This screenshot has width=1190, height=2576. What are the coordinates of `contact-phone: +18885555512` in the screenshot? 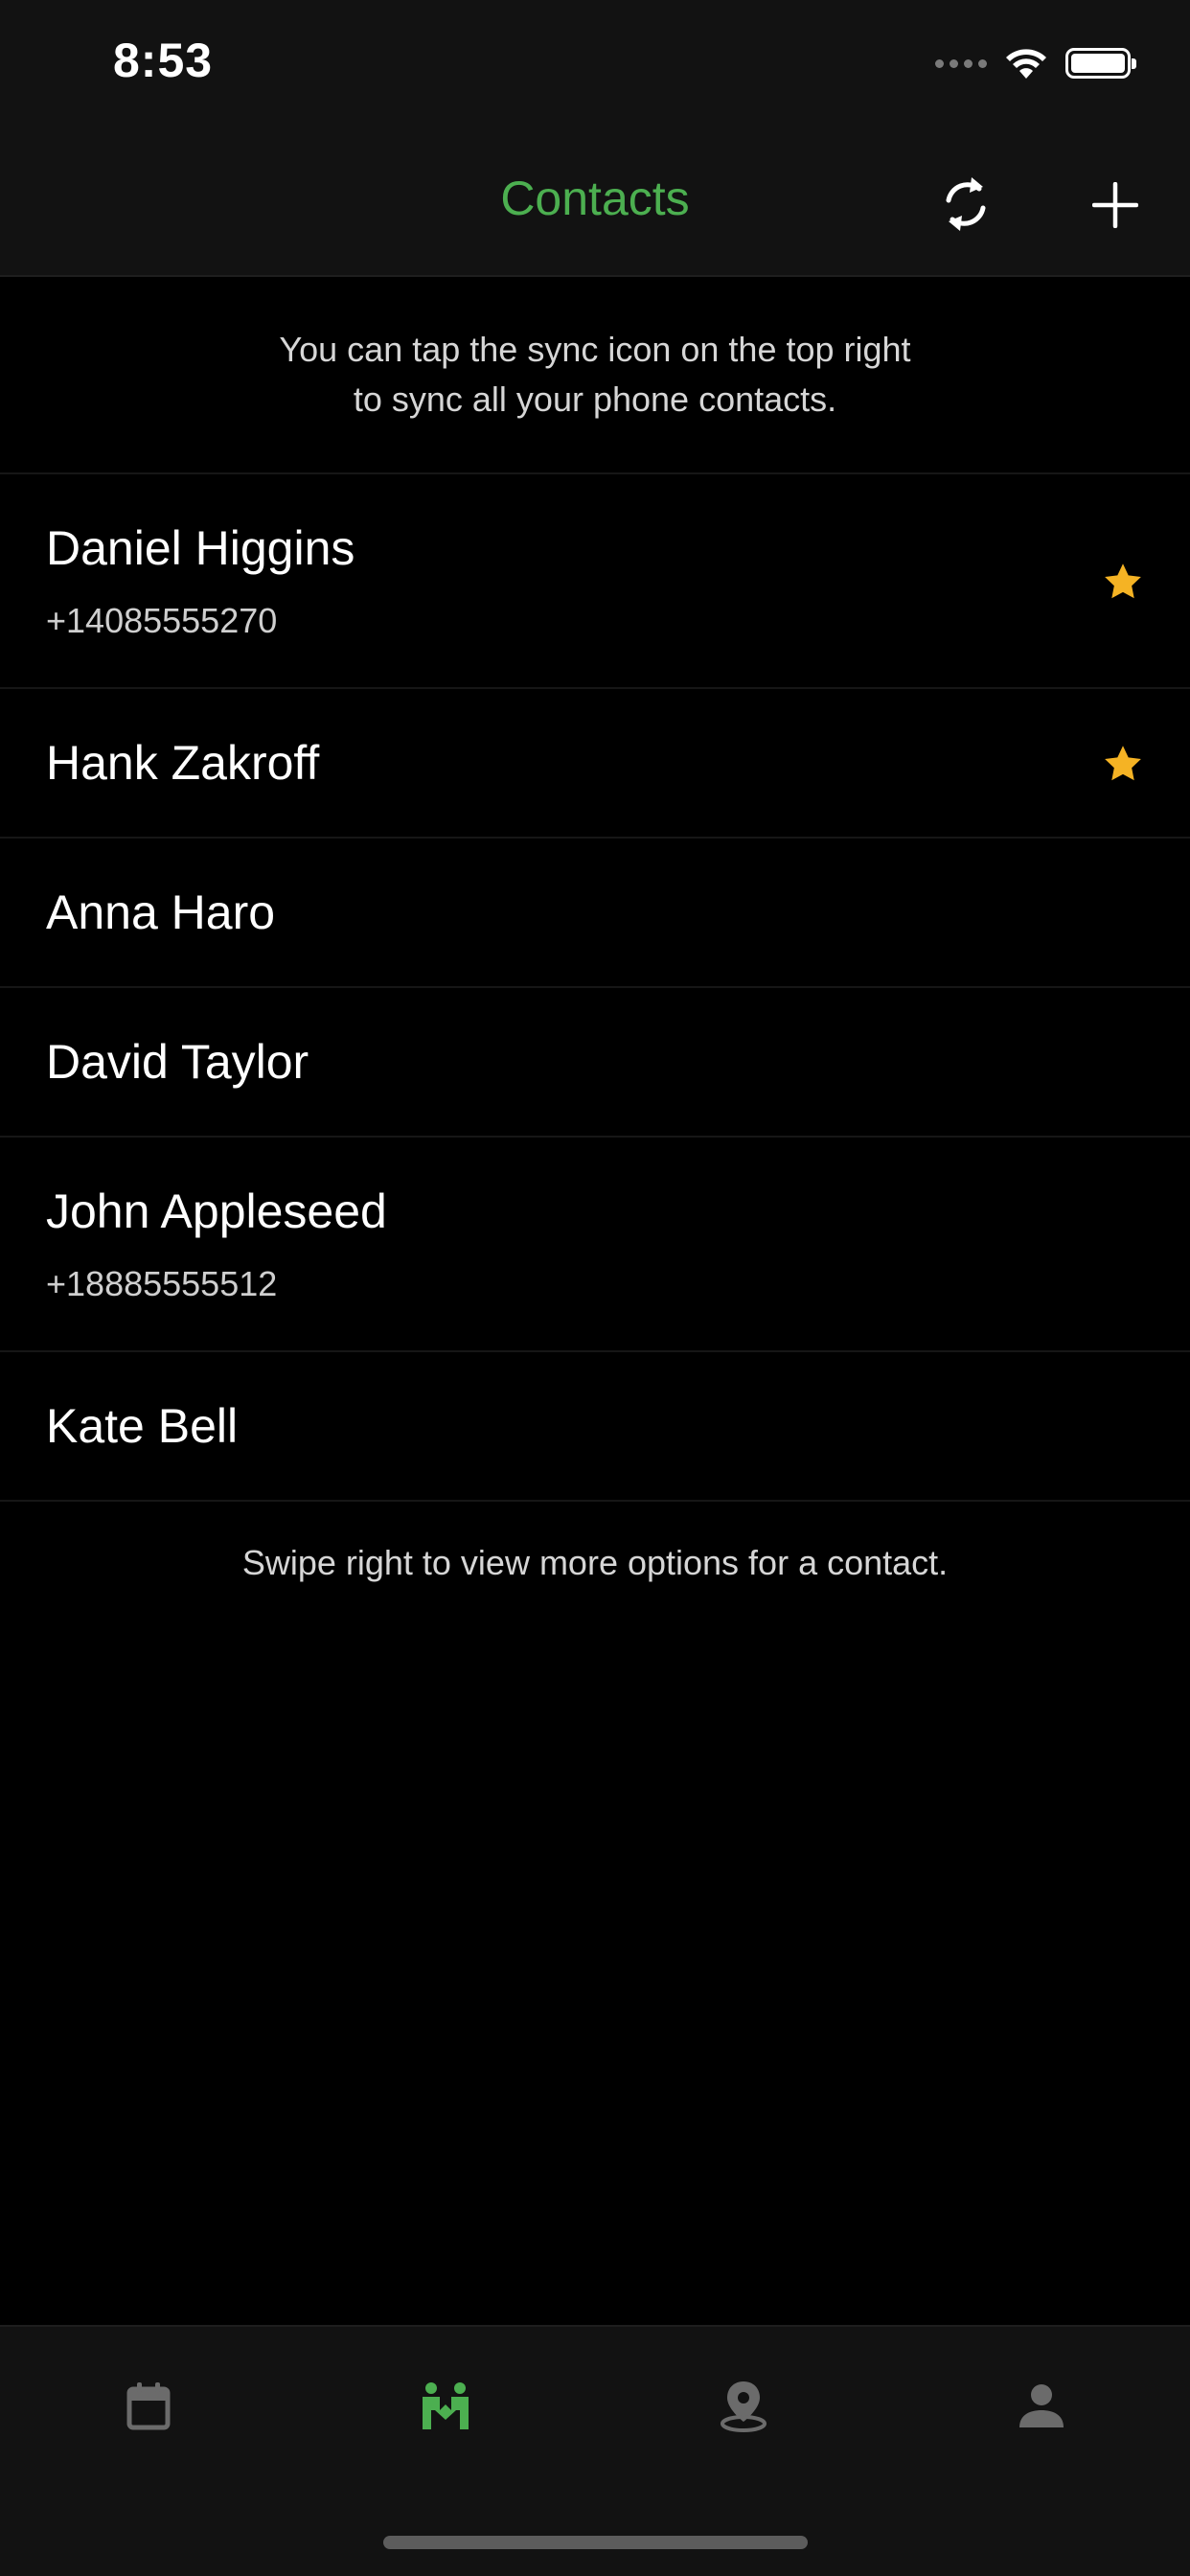 It's located at (162, 1283).